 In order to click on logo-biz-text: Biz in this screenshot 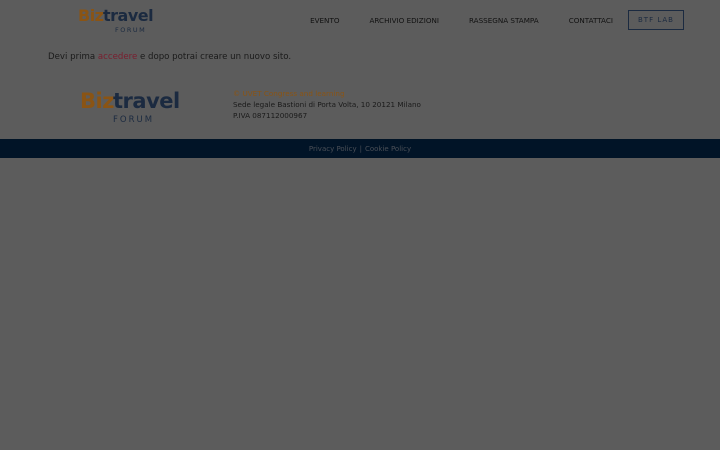, I will do `click(91, 15)`.